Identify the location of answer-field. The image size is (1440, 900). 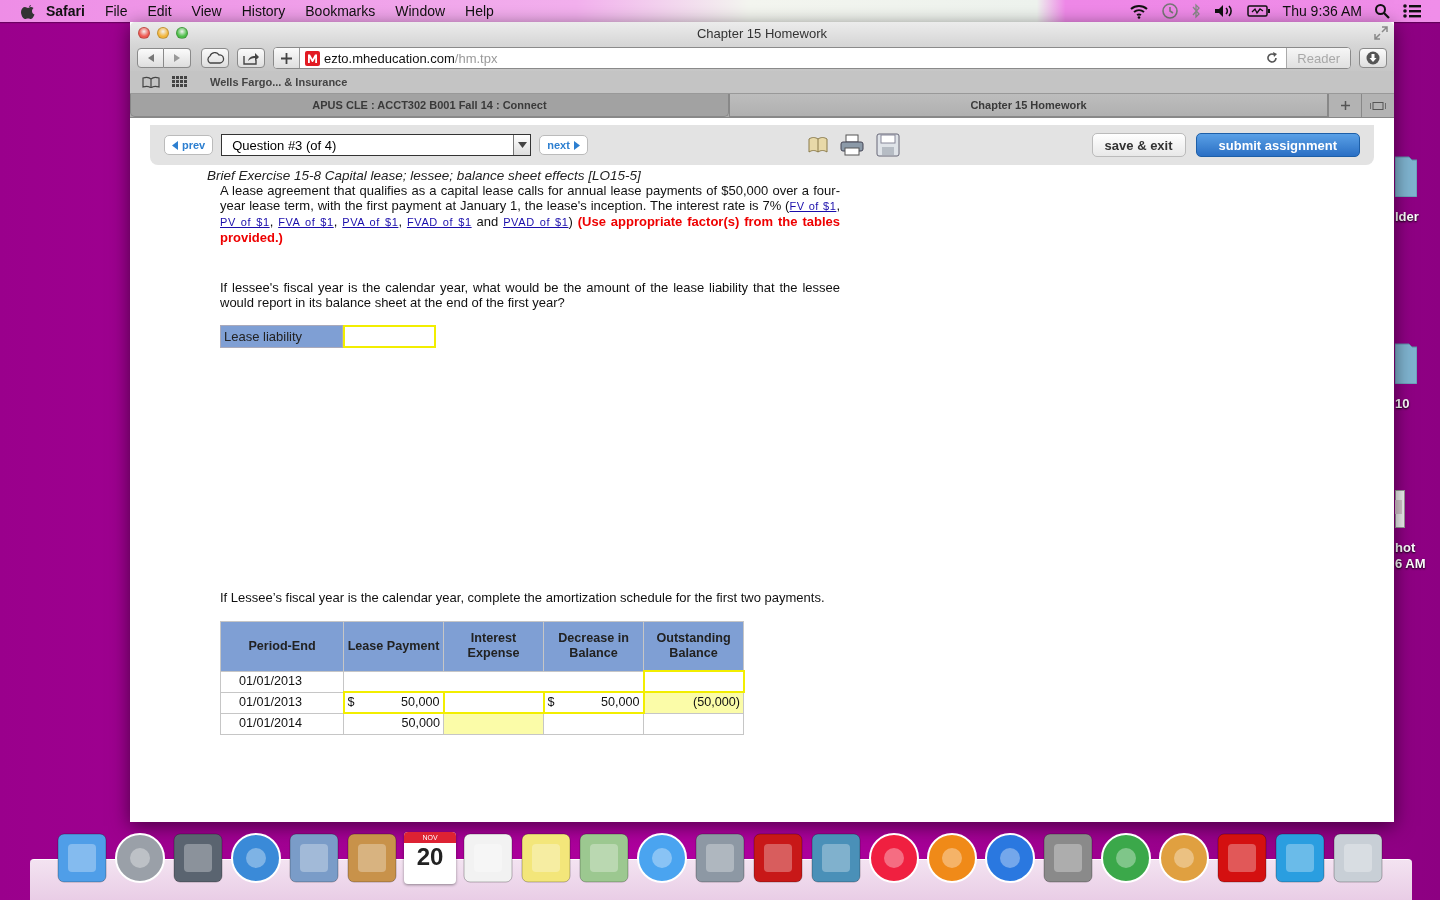
(389, 336).